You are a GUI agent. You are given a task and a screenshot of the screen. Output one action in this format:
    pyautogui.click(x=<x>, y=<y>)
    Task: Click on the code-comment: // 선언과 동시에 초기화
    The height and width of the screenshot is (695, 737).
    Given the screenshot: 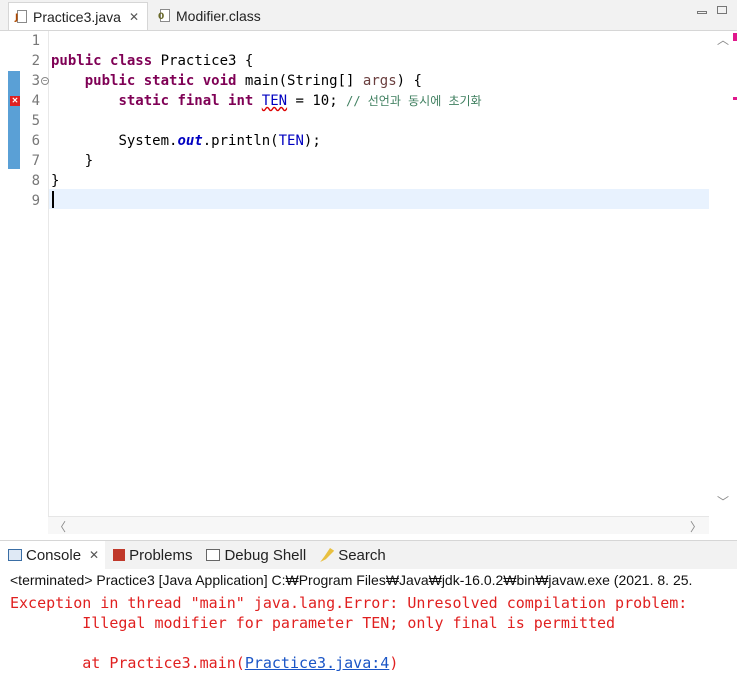 What is the action you would take?
    pyautogui.click(x=414, y=101)
    